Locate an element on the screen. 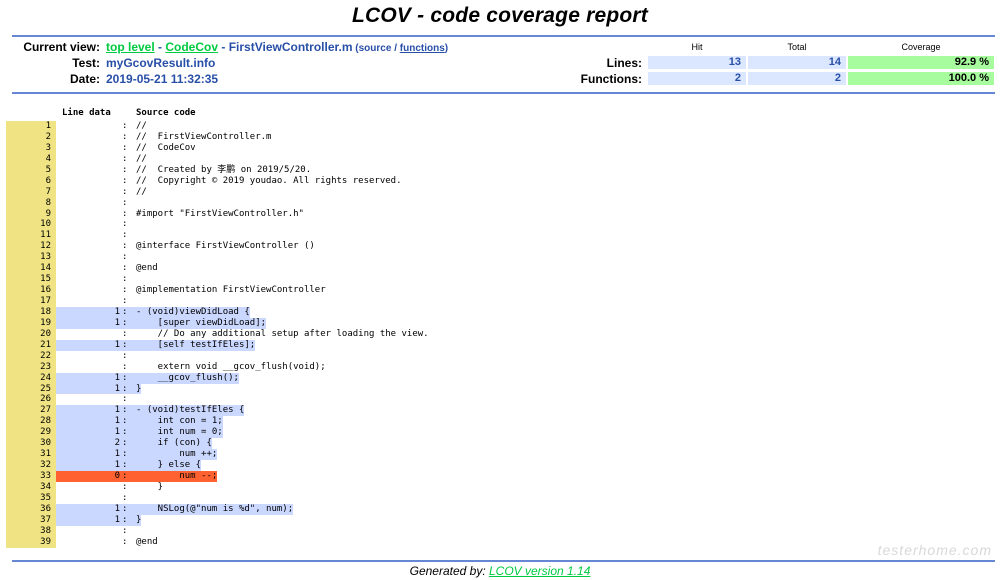 The height and width of the screenshot is (580, 1000). line-number: 35 is located at coordinates (31, 498).